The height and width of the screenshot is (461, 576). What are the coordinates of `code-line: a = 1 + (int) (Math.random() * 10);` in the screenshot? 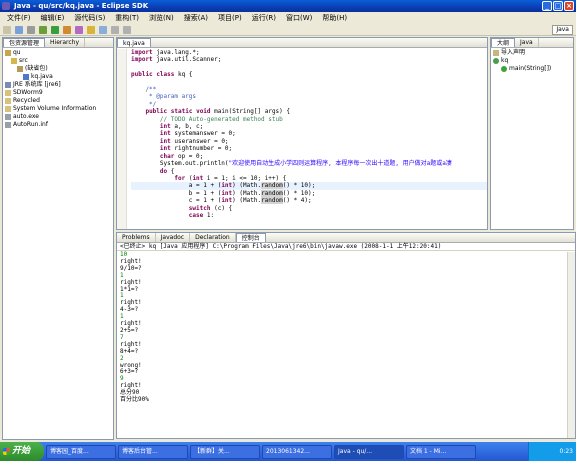 It's located at (309, 186).